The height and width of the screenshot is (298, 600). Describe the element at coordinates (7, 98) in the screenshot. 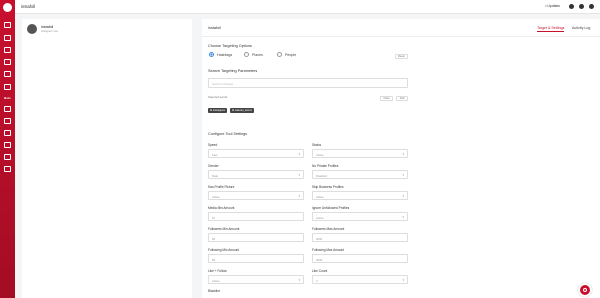

I see `sidebar-item-bots: Bots` at that location.